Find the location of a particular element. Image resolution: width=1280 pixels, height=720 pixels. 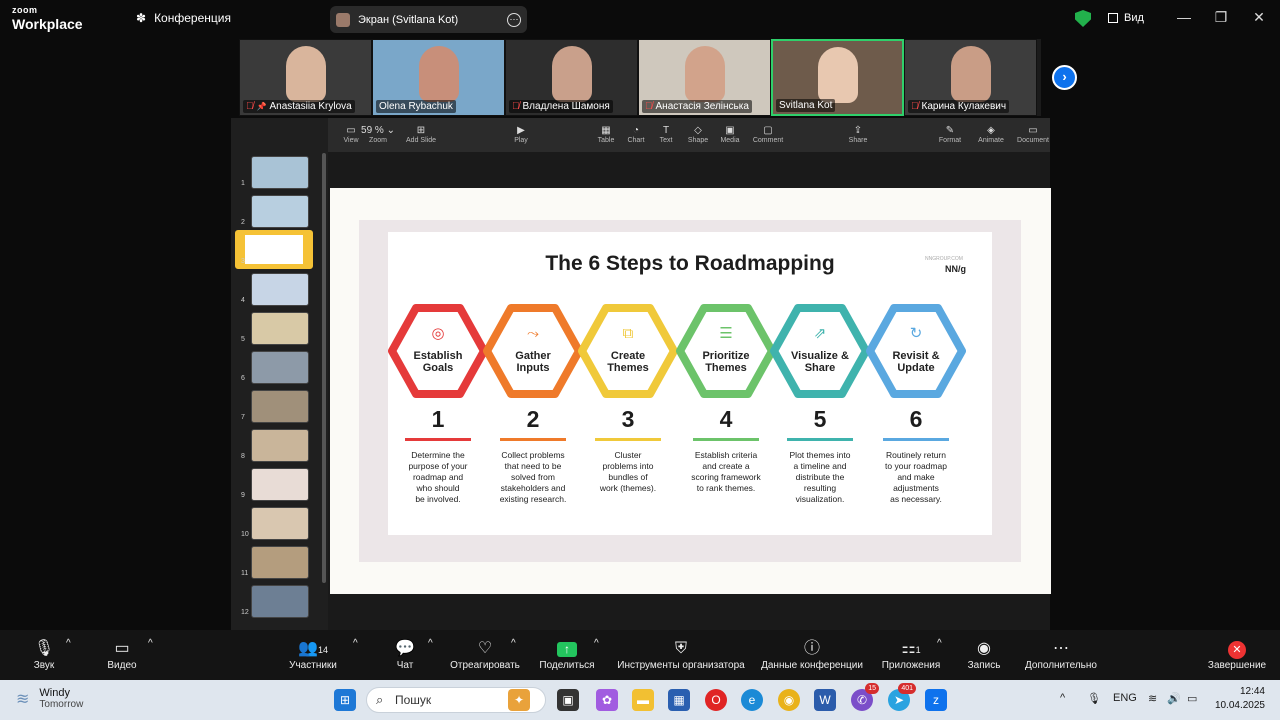

tray-overflow-icon: ^ is located at coordinates (1062, 698).